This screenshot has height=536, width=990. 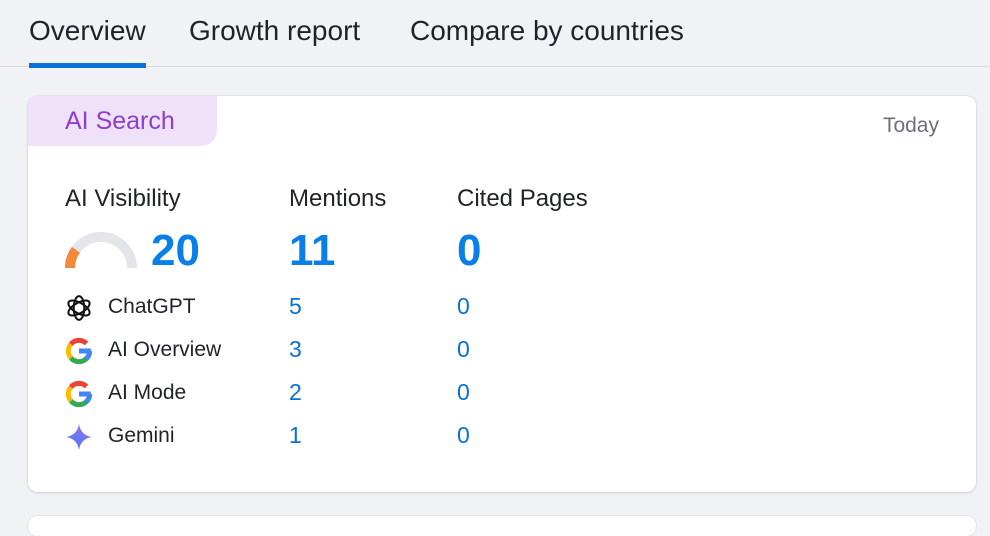 I want to click on ai-visibility-heading: AI Visibility, so click(x=123, y=198).